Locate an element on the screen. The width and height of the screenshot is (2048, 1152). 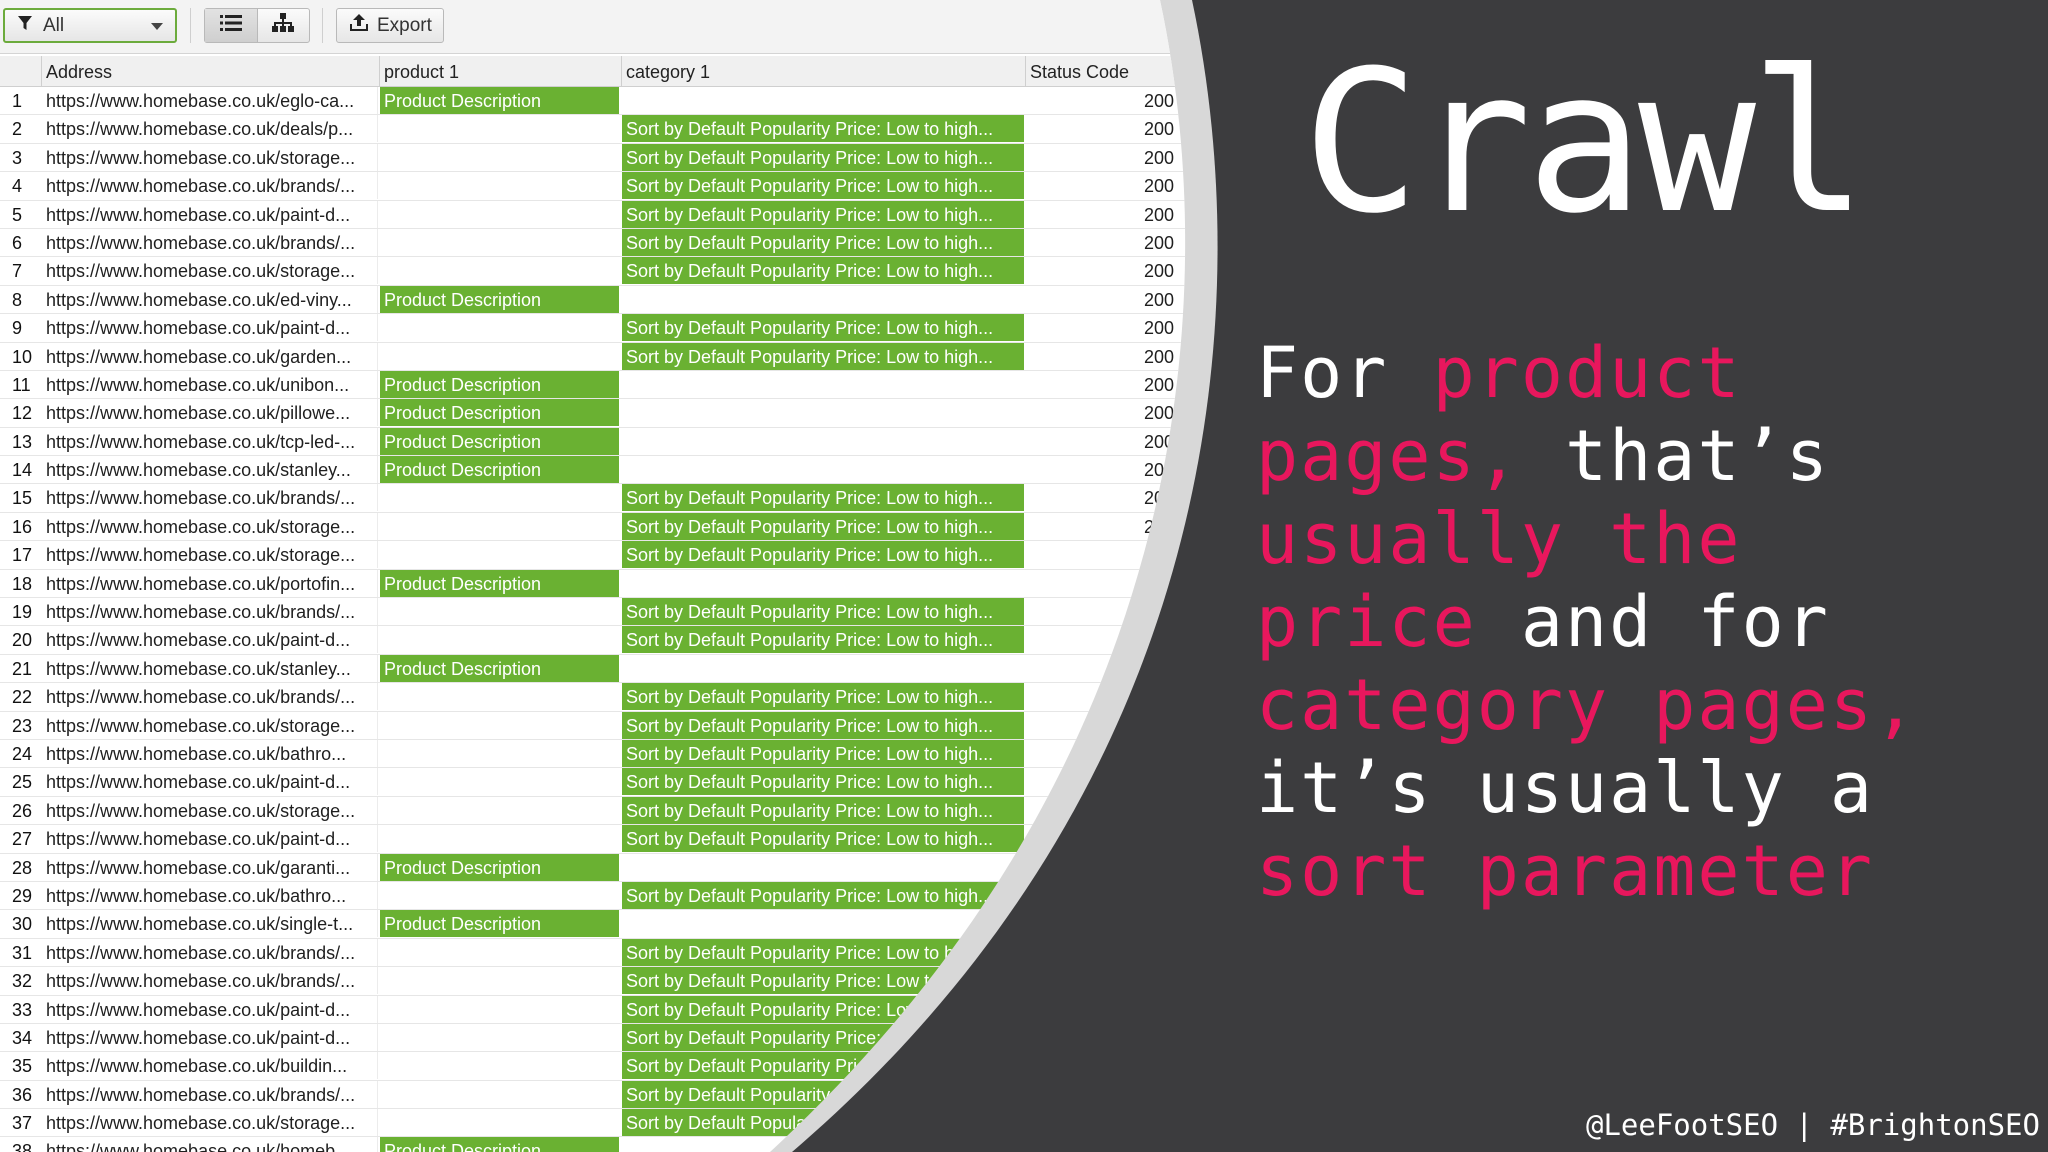
slide-body-line: pages, that’s is located at coordinates (1646, 456).